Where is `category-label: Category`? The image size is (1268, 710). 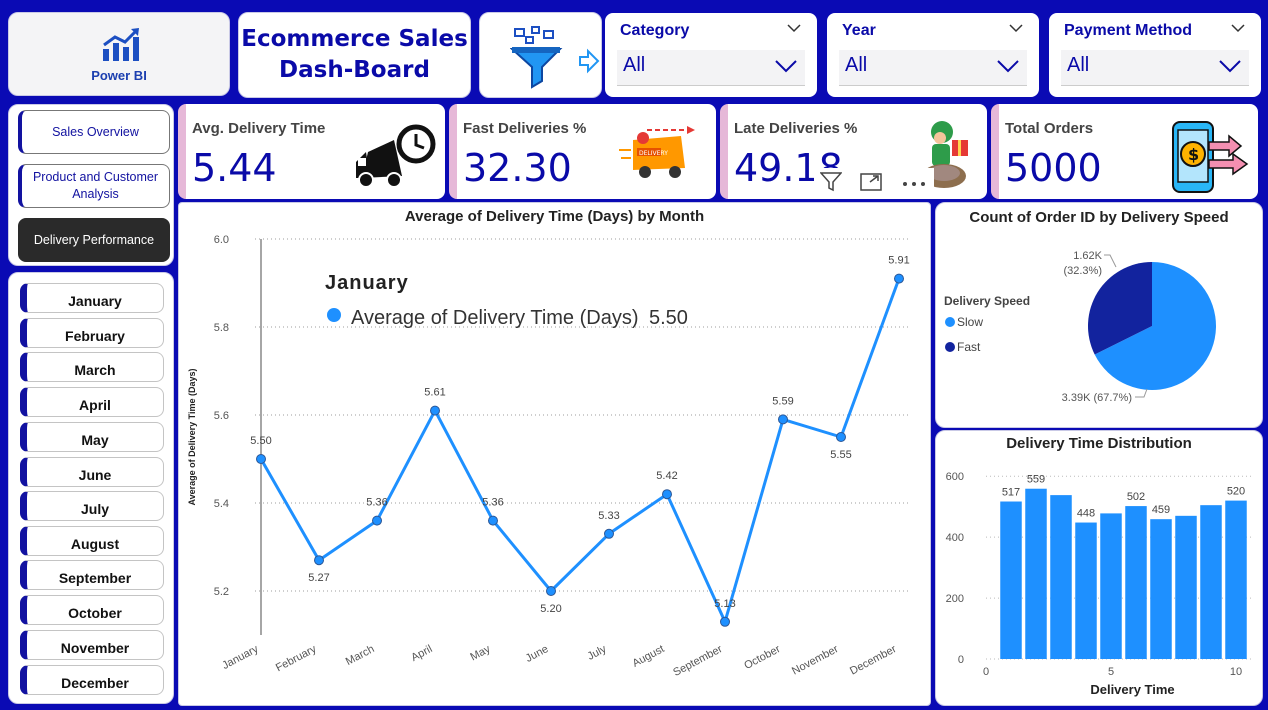 category-label: Category is located at coordinates (655, 30).